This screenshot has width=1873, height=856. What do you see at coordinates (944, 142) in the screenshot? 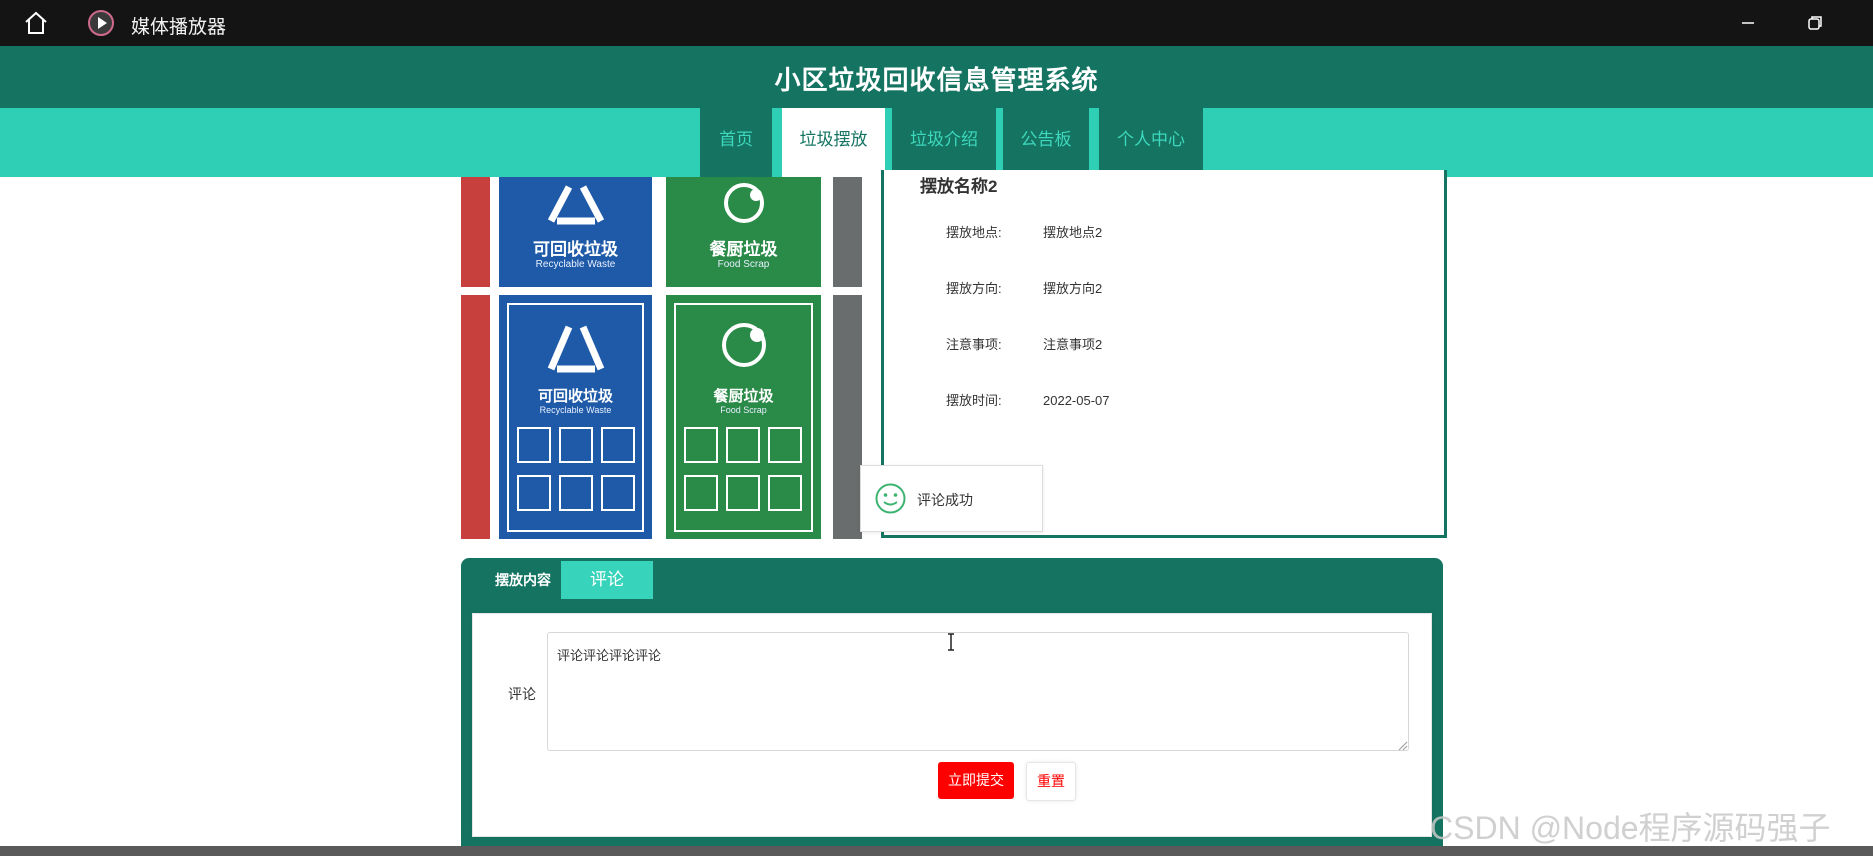
I see `nav-item-garbage-intro: 垃圾介绍` at bounding box center [944, 142].